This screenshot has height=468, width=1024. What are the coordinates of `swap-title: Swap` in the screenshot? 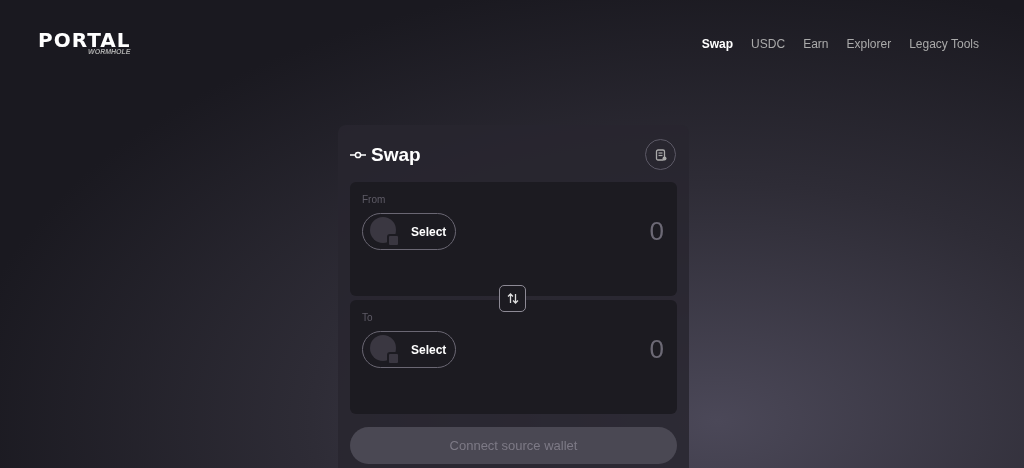 It's located at (385, 154).